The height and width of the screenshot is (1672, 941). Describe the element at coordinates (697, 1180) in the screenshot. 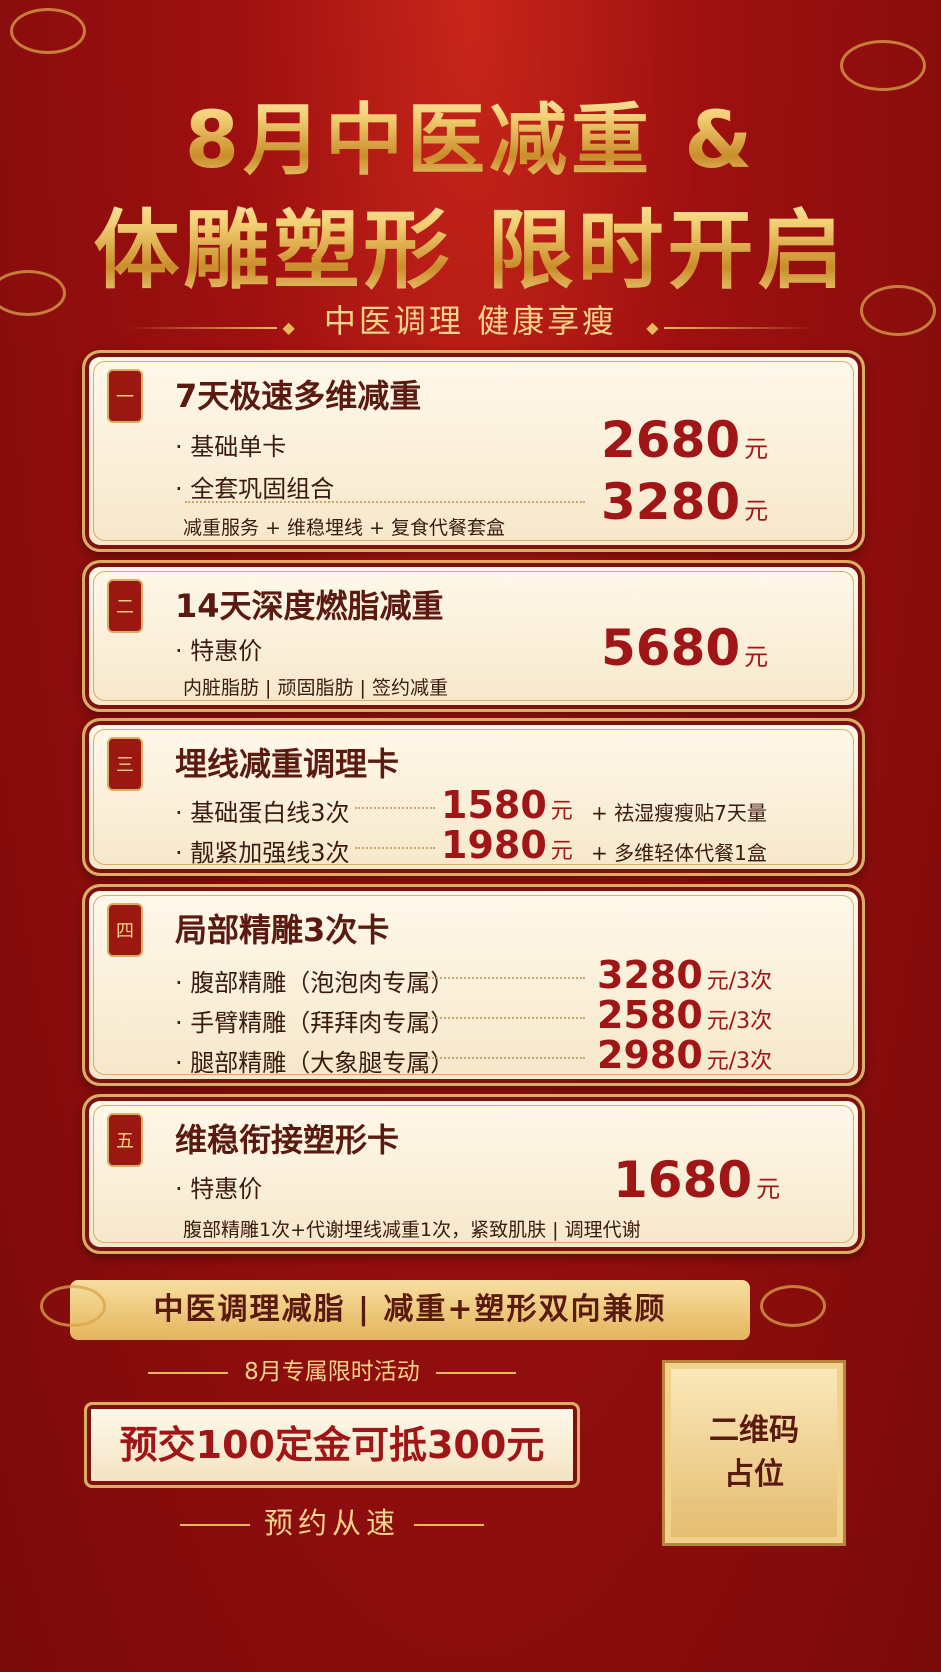

I see `package-price: 1680 元` at that location.